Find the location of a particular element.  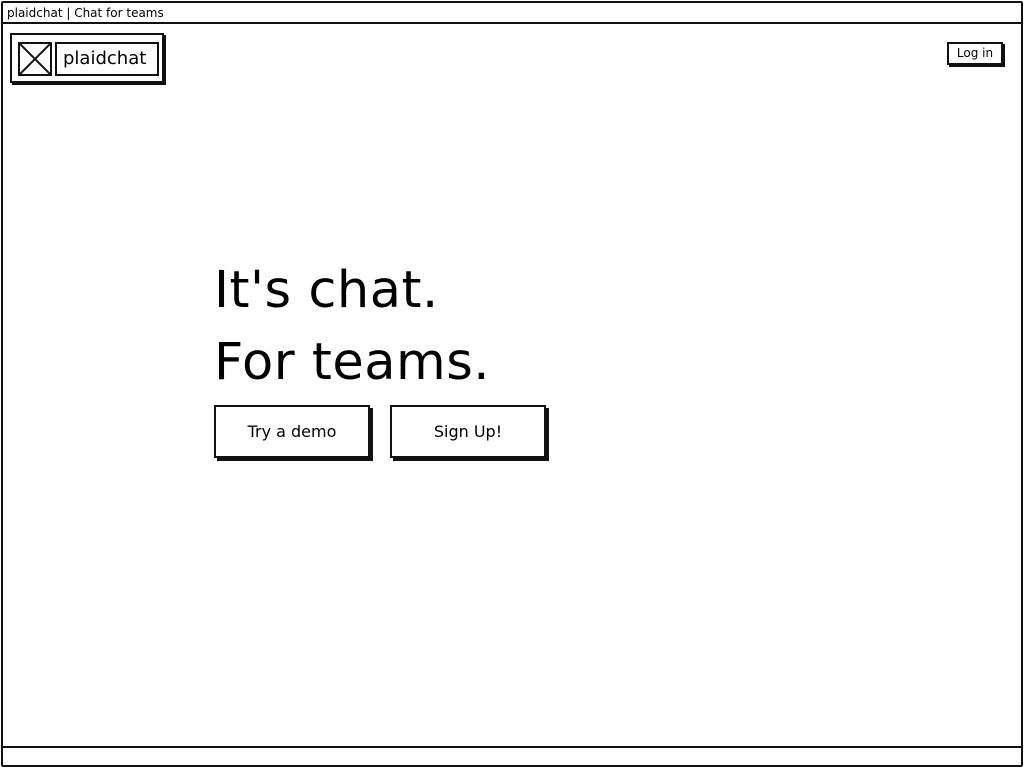

brand-name: plaidchat is located at coordinates (107, 59).